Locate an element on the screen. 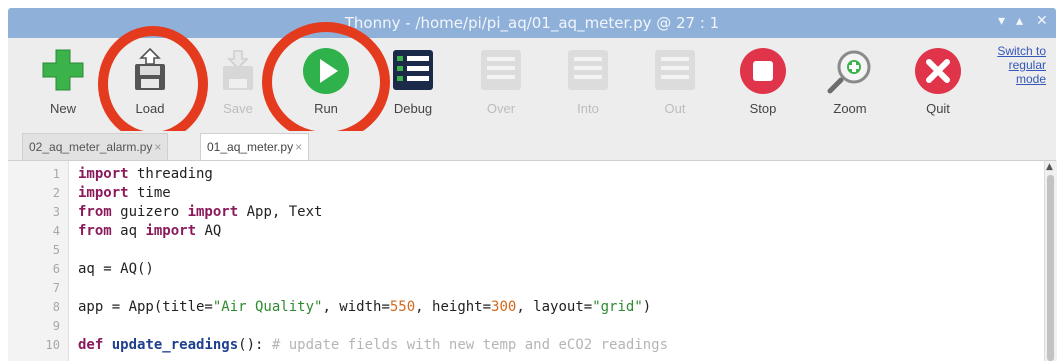  out-button: Out is located at coordinates (675, 84).